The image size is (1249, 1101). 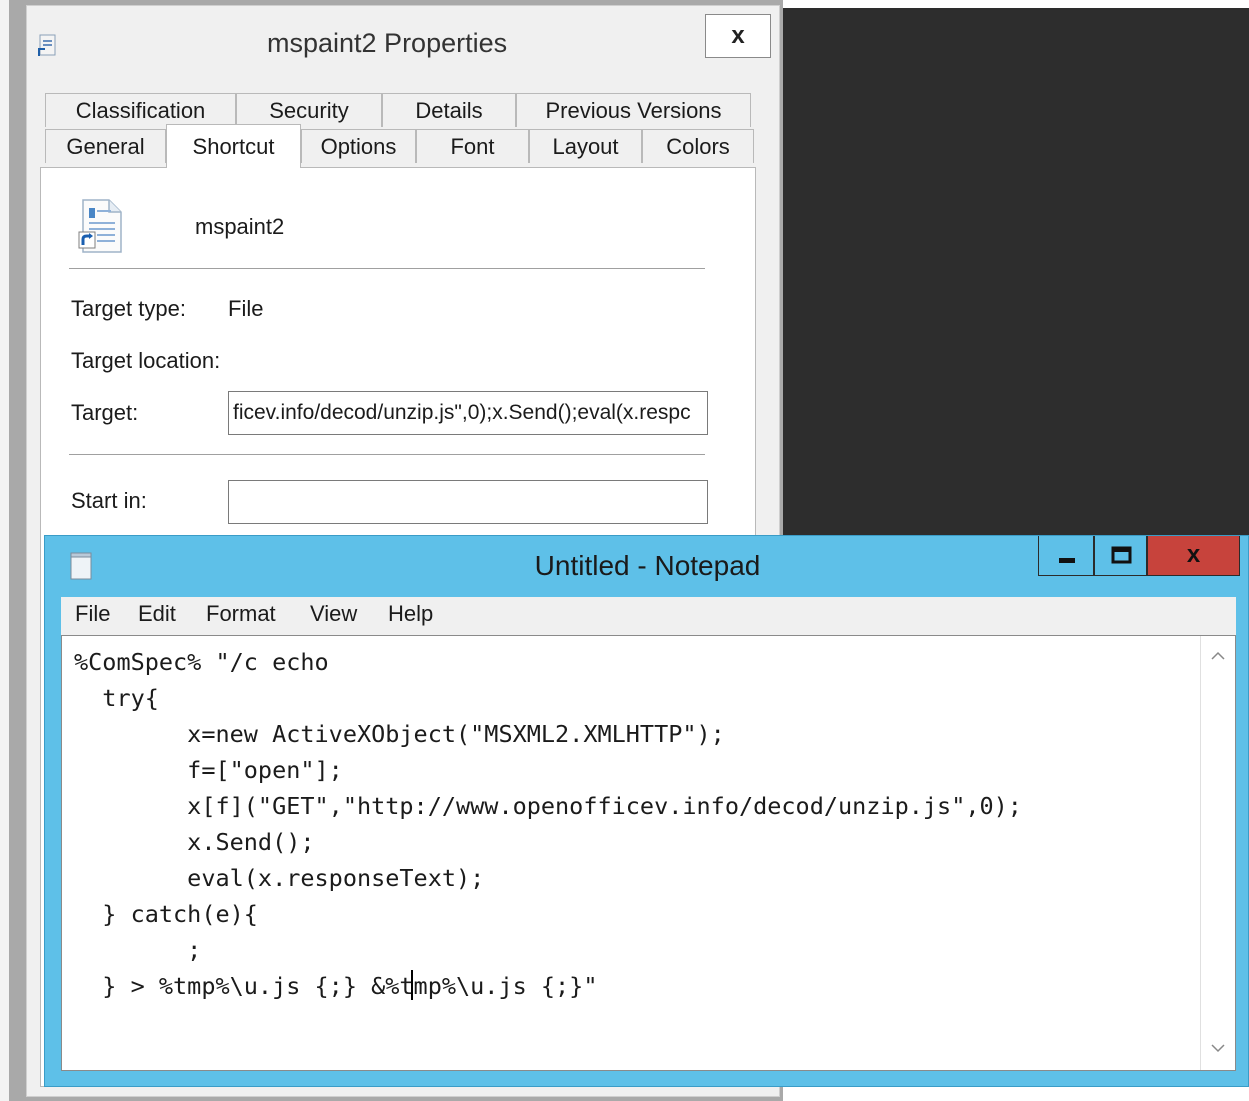 I want to click on tab-colors: Colors, so click(x=698, y=146).